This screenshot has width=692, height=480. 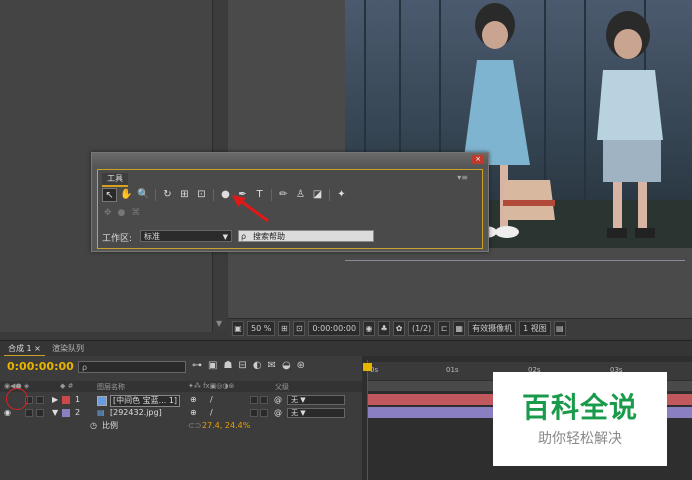 I want to click on color-channel-icon: ✿, so click(x=399, y=328).